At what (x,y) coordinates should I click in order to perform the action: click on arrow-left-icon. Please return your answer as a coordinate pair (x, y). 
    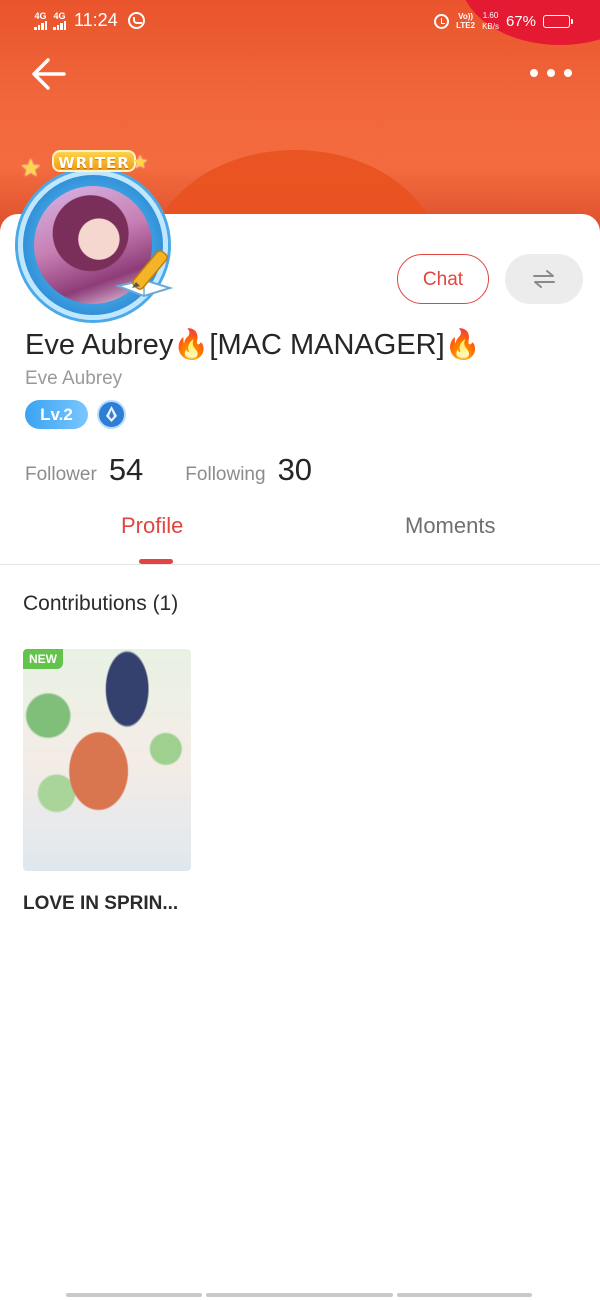
    Looking at the image, I should click on (49, 74).